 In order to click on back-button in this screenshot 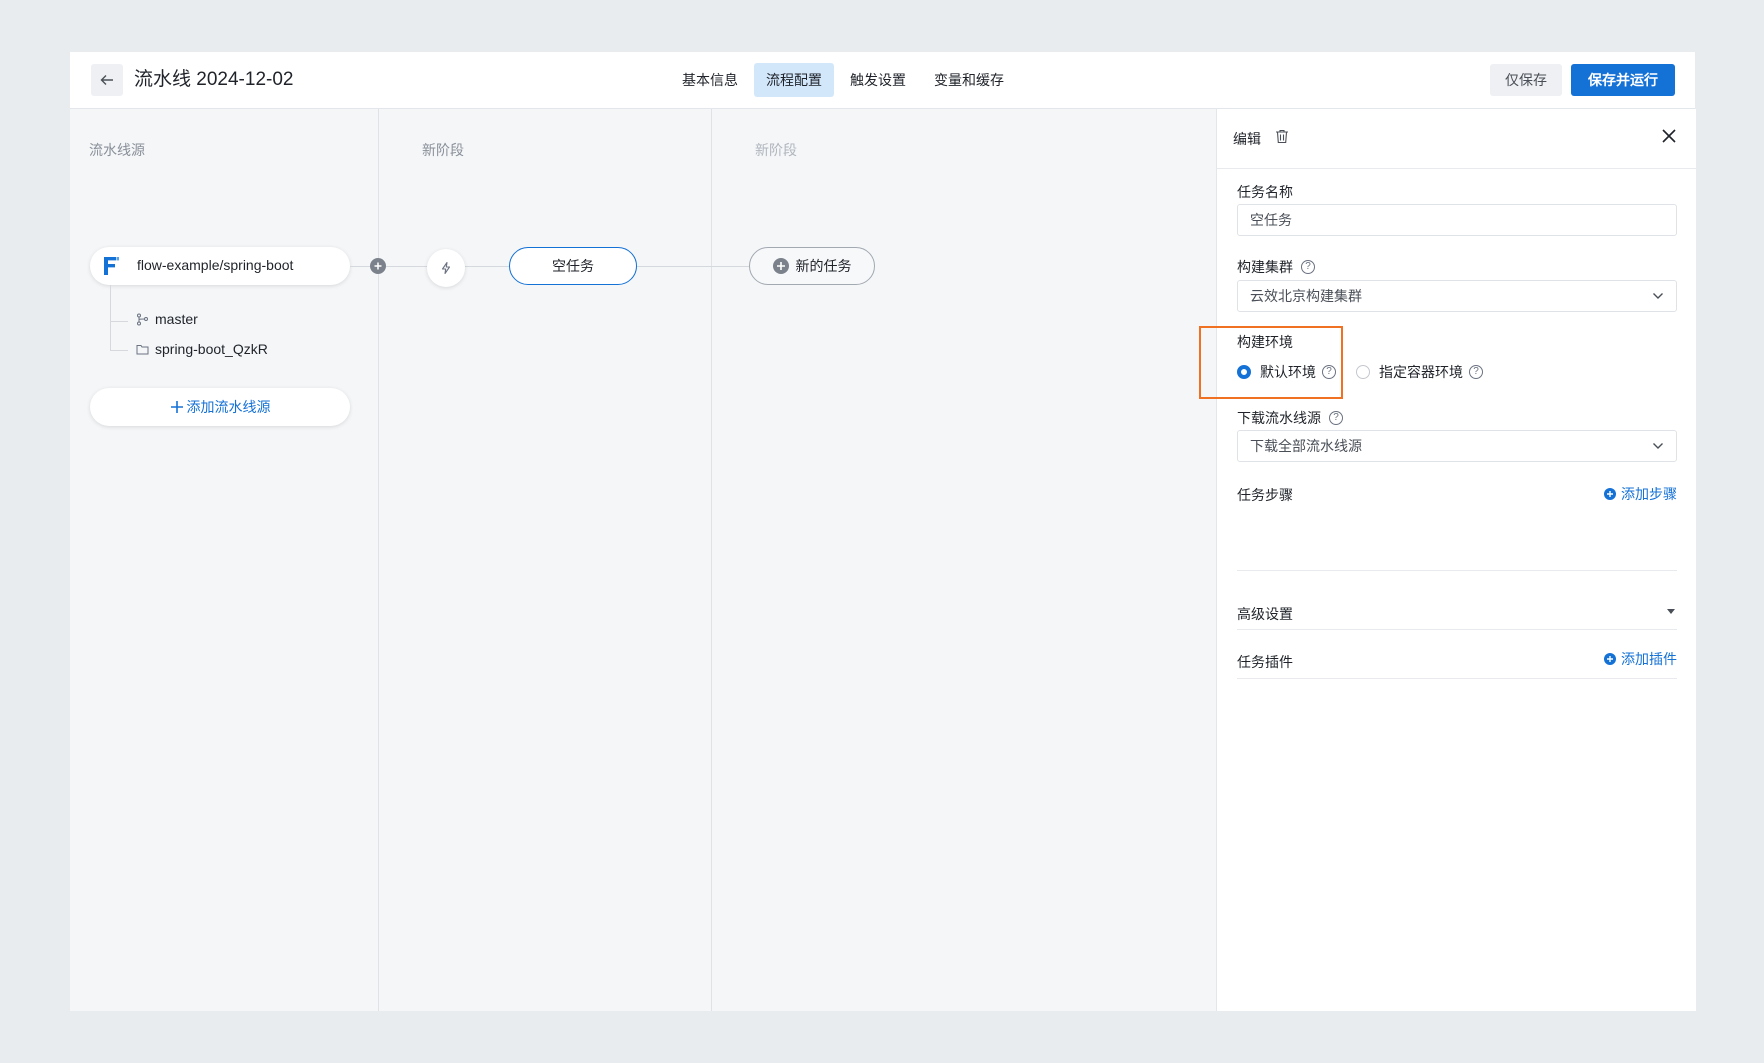, I will do `click(107, 80)`.